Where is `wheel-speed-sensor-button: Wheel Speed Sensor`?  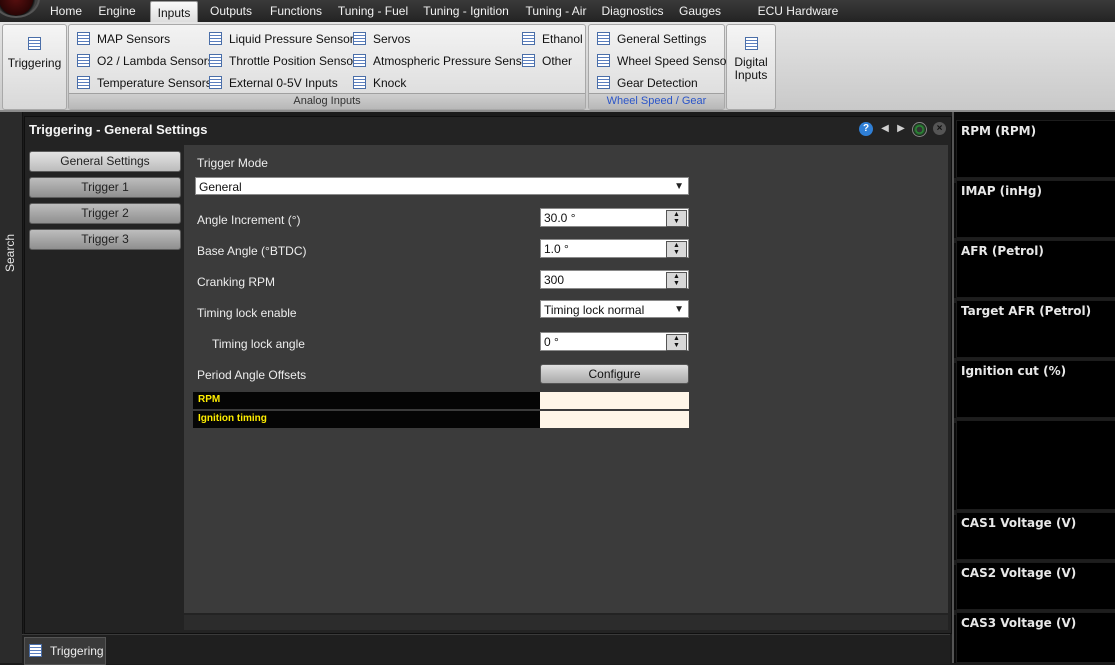 wheel-speed-sensor-button: Wheel Speed Sensor is located at coordinates (663, 61).